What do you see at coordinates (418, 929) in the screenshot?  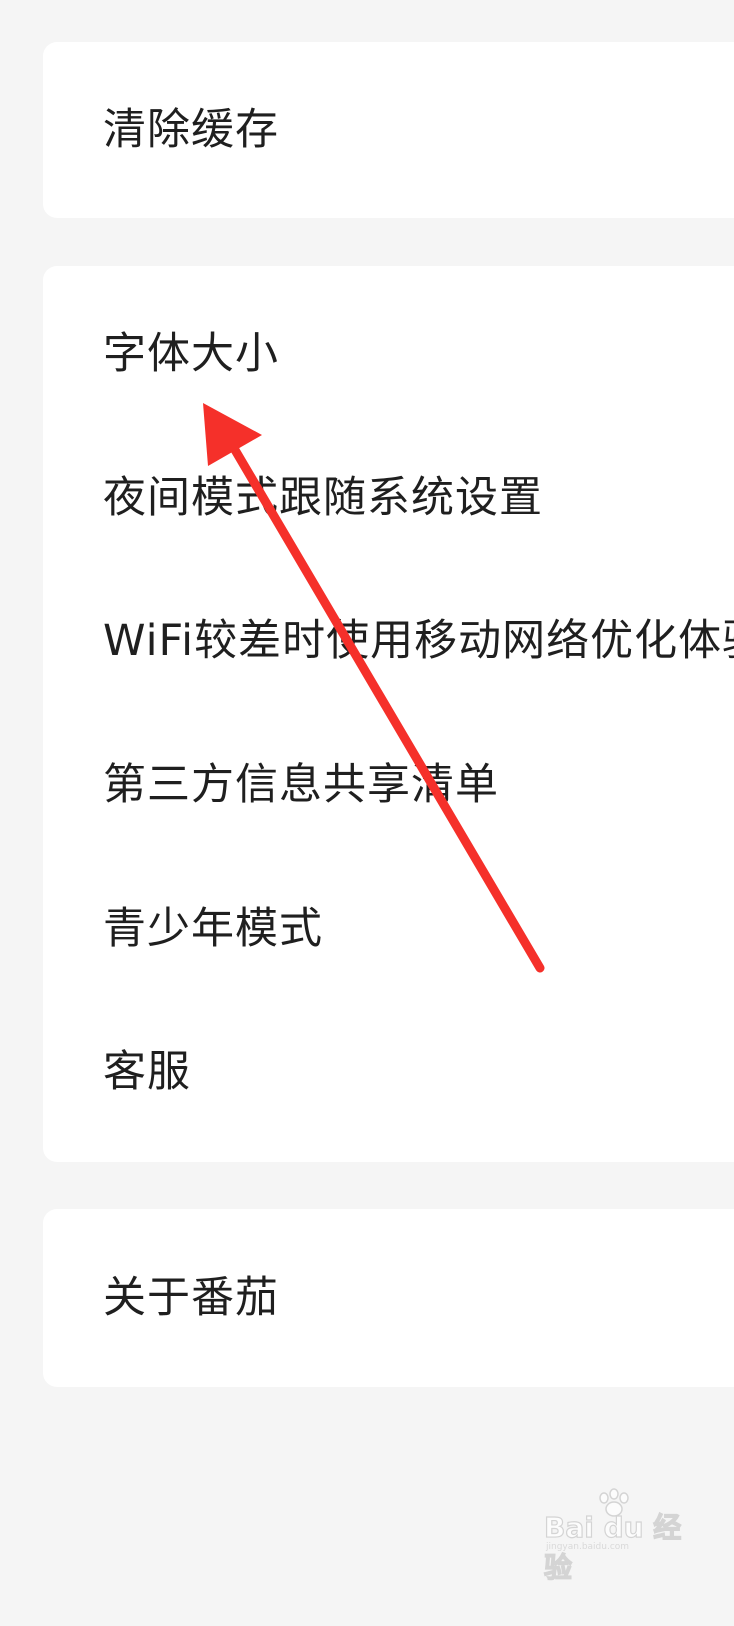 I see `teen-mode-row: 青少年模式` at bounding box center [418, 929].